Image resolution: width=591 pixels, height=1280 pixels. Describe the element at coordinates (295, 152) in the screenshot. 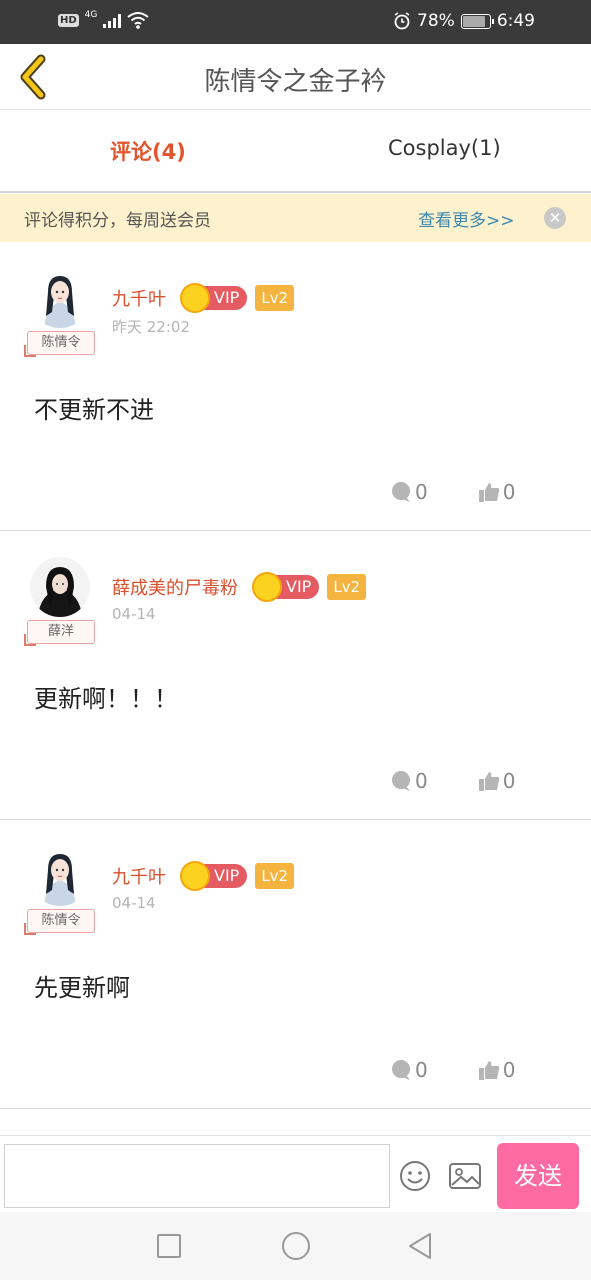

I see `tab-bar: 评论(4) Cosplay(1)` at that location.